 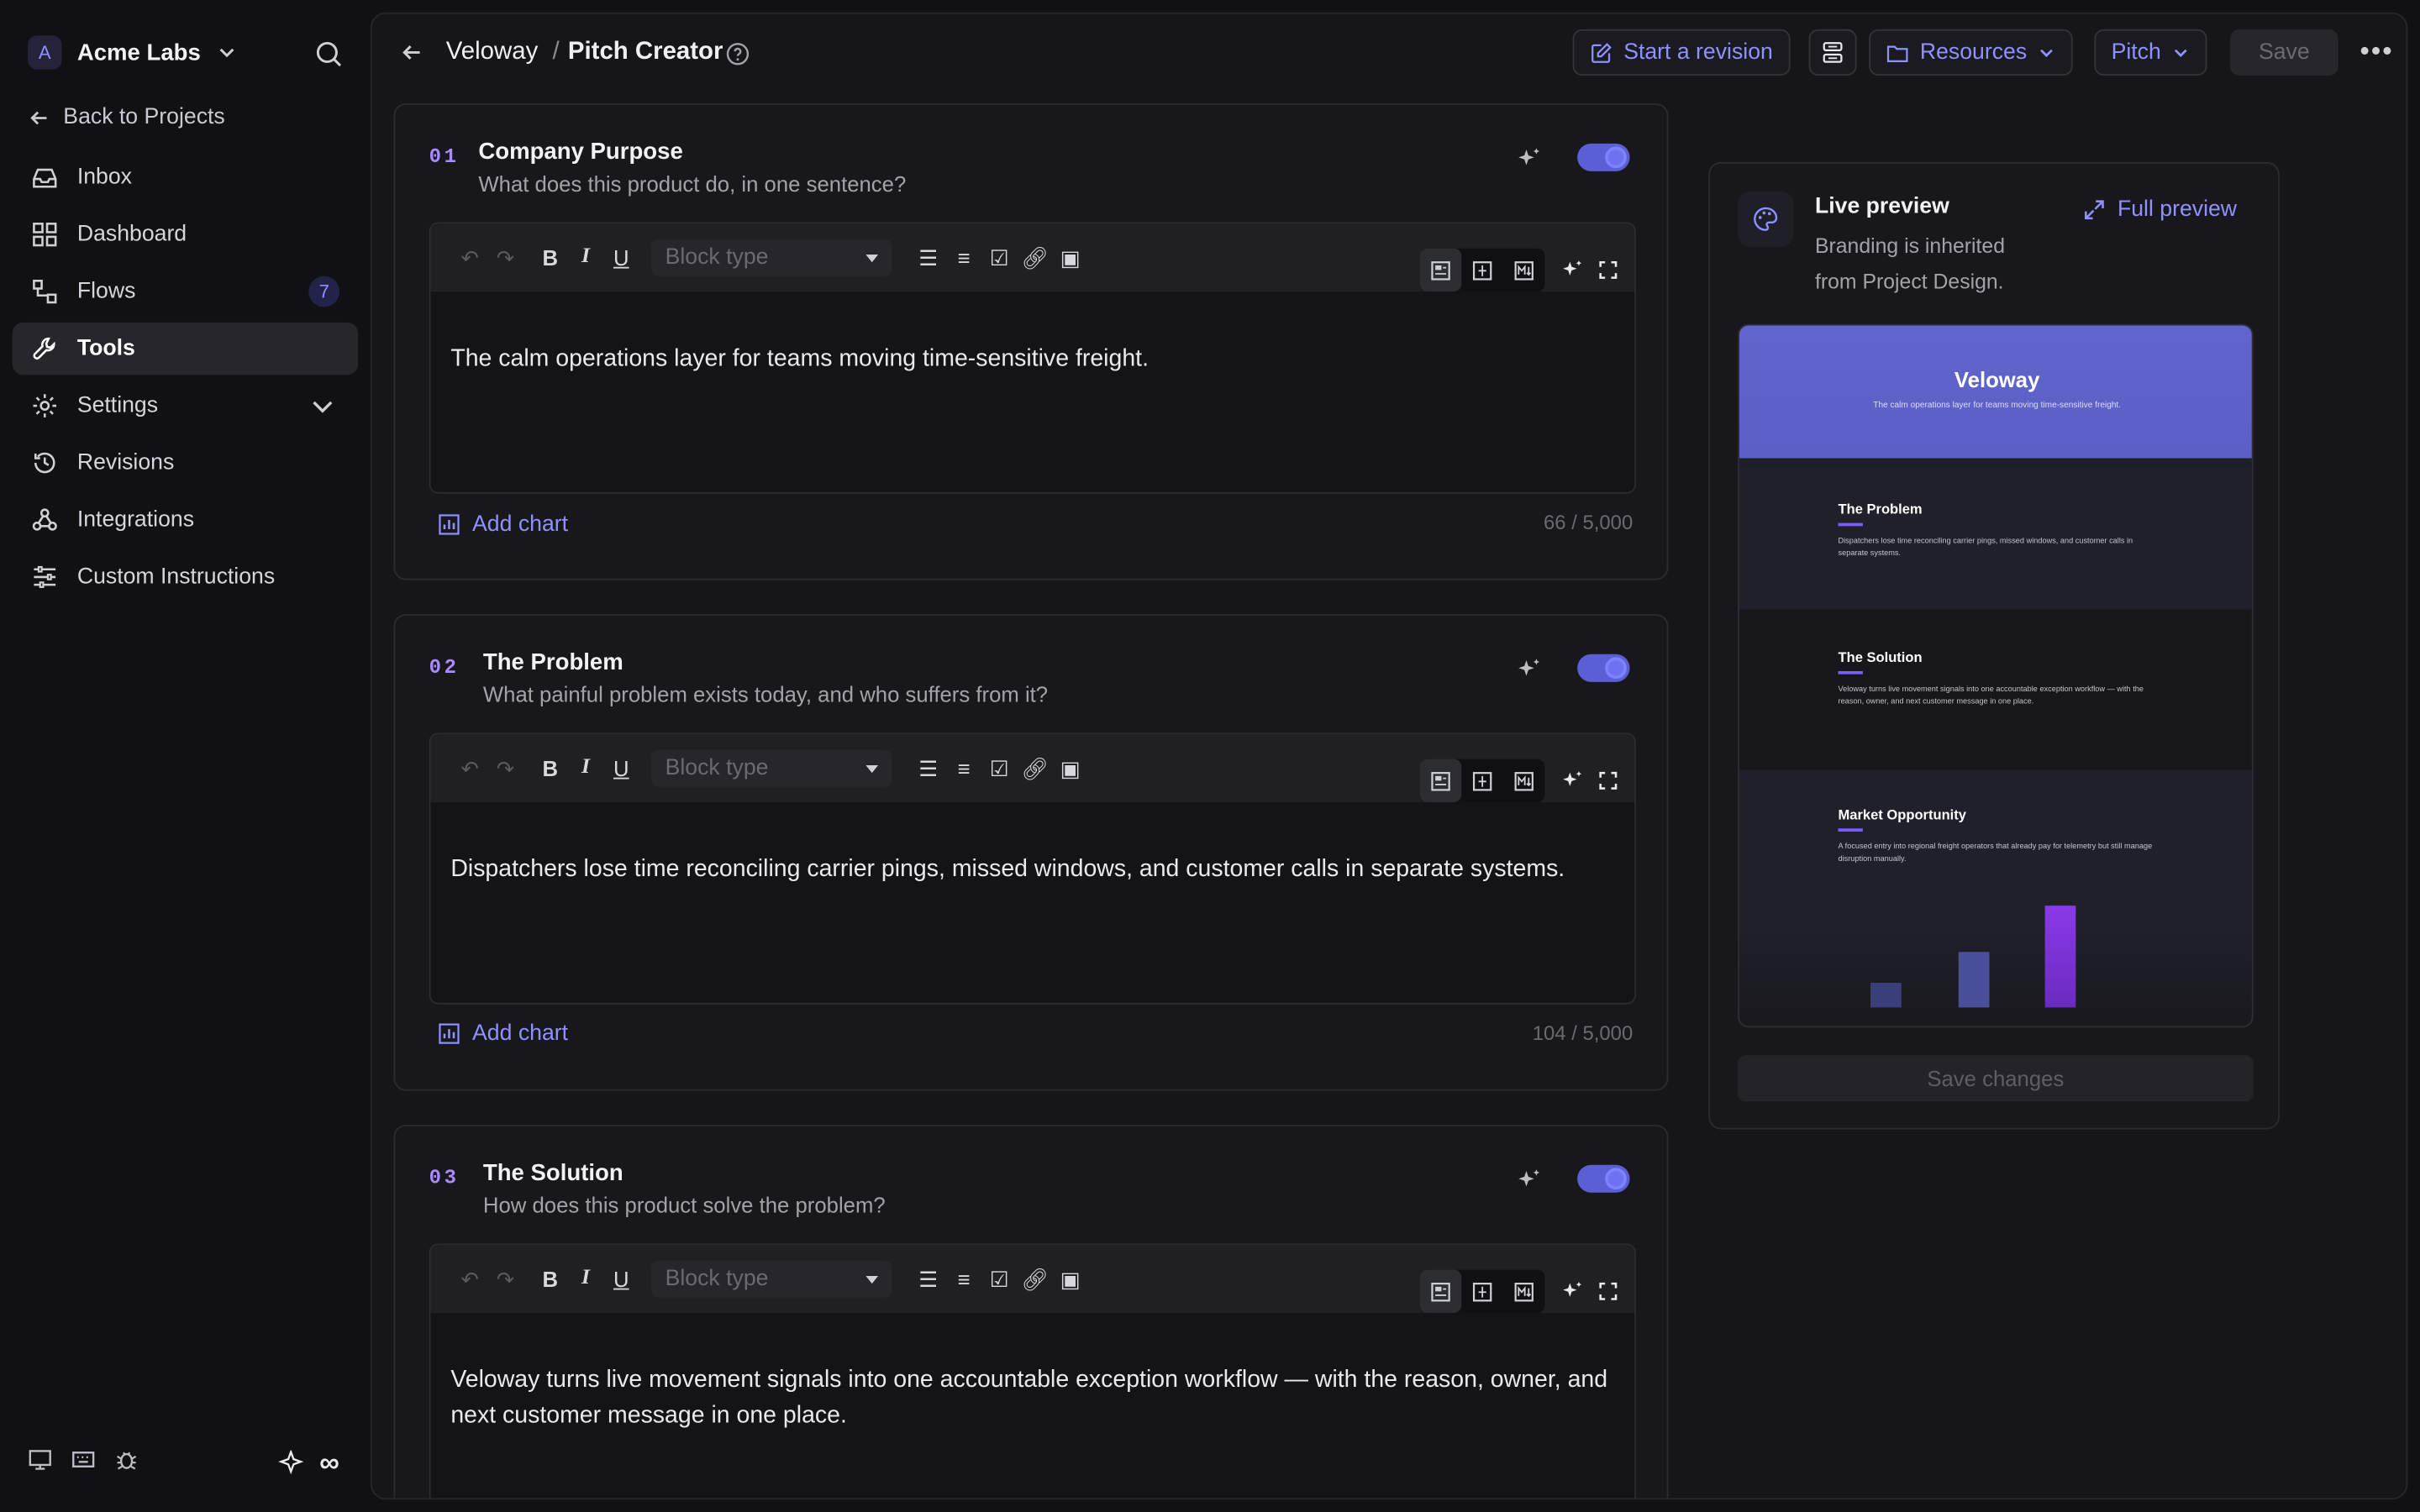 I want to click on rich-text-editor: ↶ ↷ B I U Block type ☰ ≡ ☑ 🔗︎ ▣, so click(x=1032, y=1371).